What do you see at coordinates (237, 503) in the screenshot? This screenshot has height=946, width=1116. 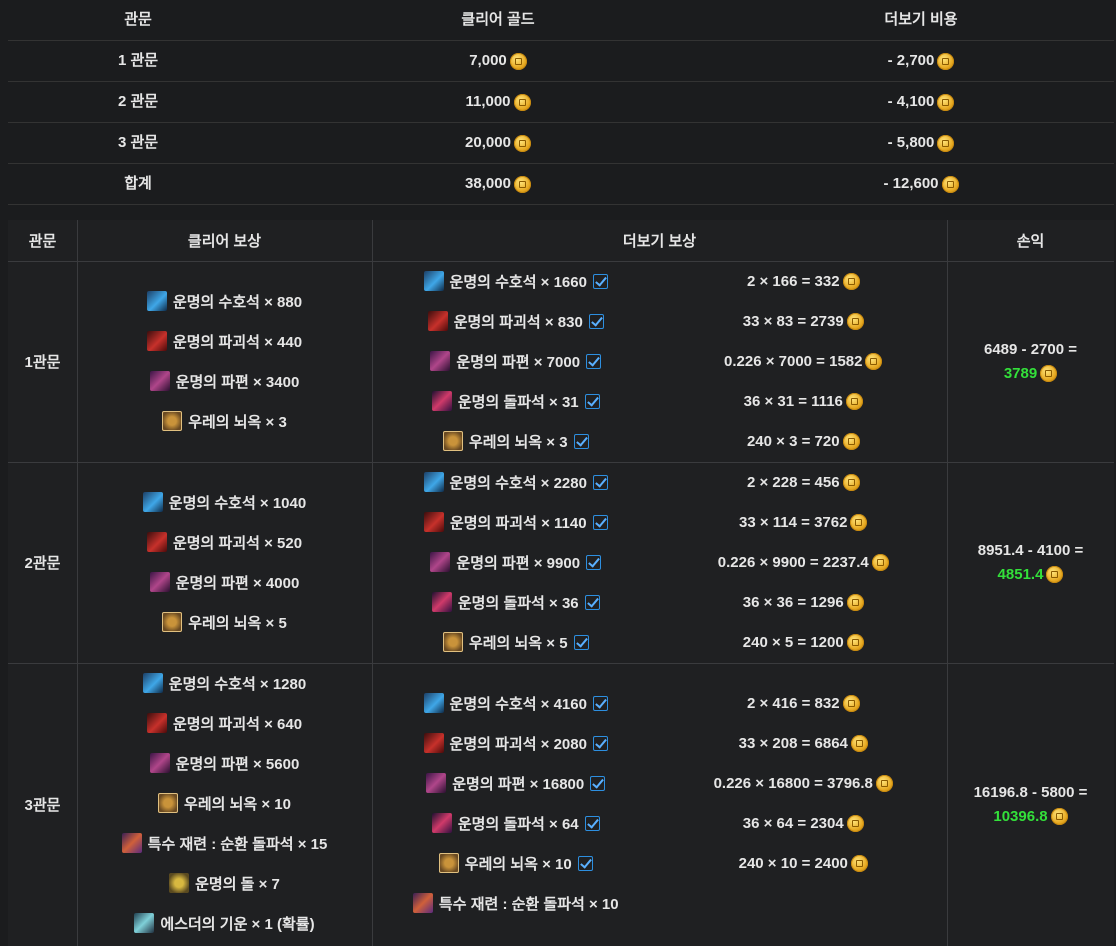 I see `clear-reward-text: 운명의 수호석 × 1040` at bounding box center [237, 503].